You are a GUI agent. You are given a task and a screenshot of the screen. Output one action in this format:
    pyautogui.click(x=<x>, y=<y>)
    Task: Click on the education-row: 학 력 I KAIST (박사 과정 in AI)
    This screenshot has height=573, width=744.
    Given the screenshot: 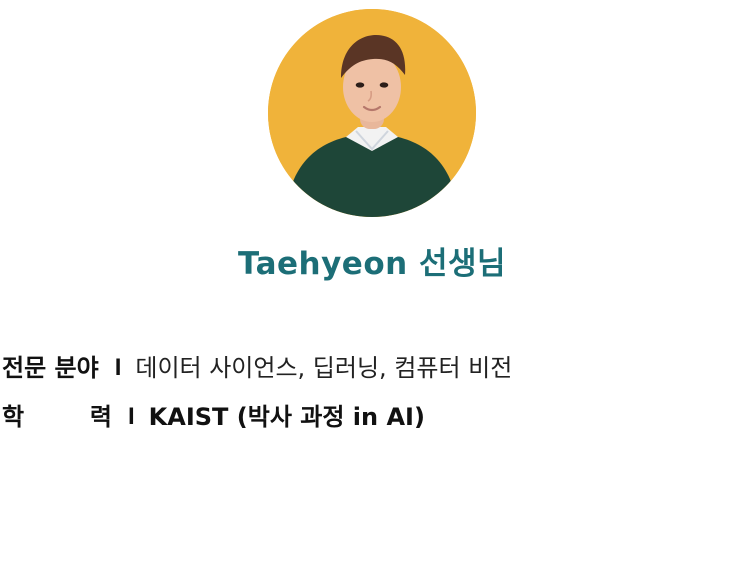 What is the action you would take?
    pyautogui.click(x=213, y=417)
    